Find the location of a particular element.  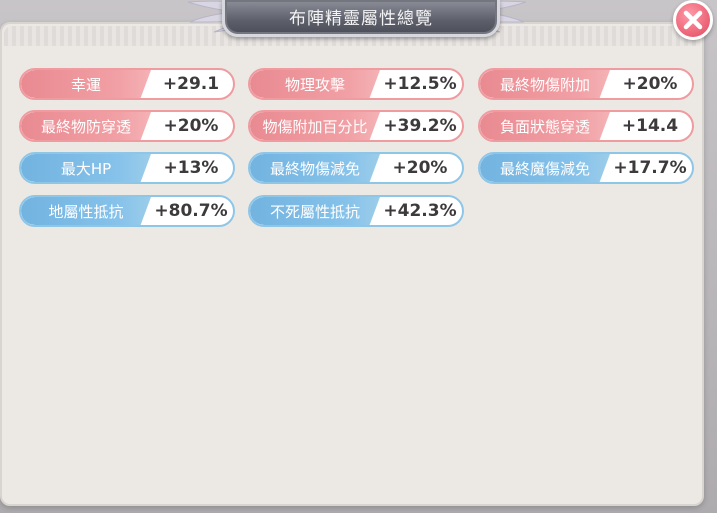

stat-earth-resistance: 地屬性抵抗 +80.7% is located at coordinates (127, 211).